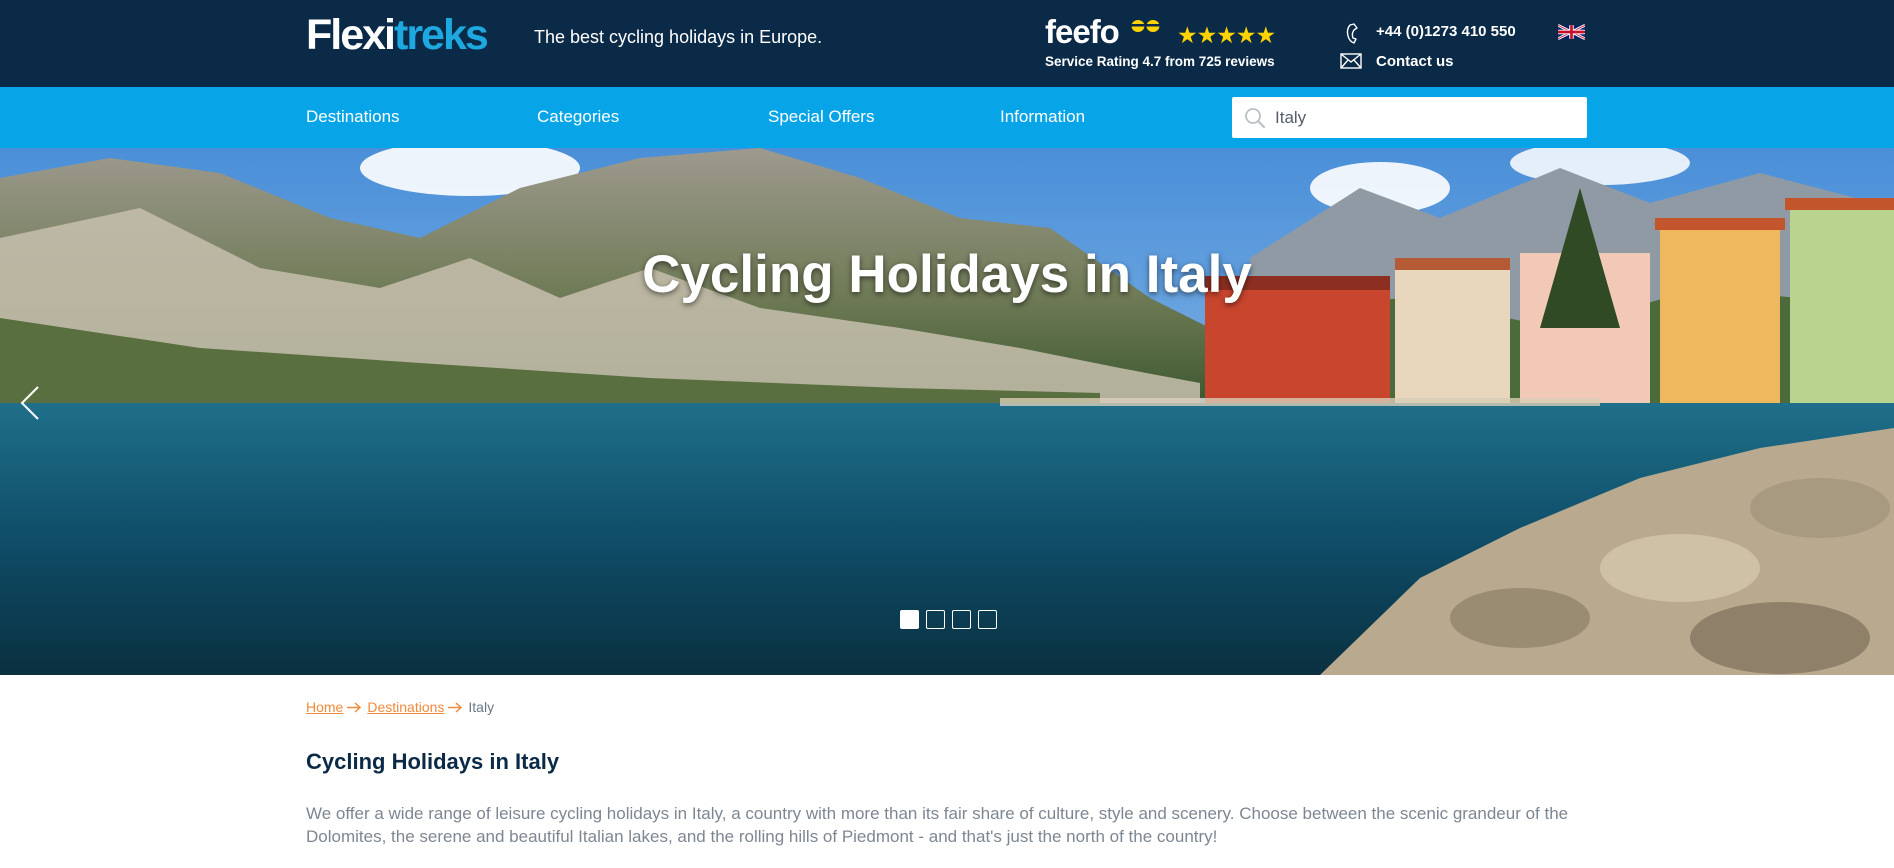 The image size is (1894, 868). I want to click on search-input, so click(1424, 117).